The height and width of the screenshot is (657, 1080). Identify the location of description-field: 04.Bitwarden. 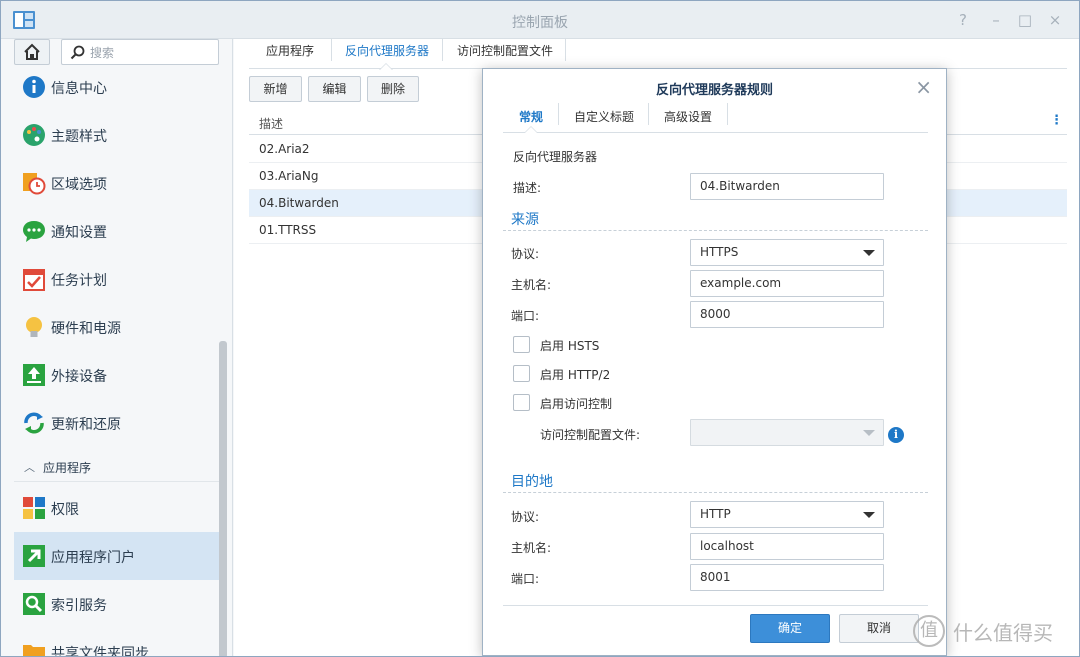
(787, 186).